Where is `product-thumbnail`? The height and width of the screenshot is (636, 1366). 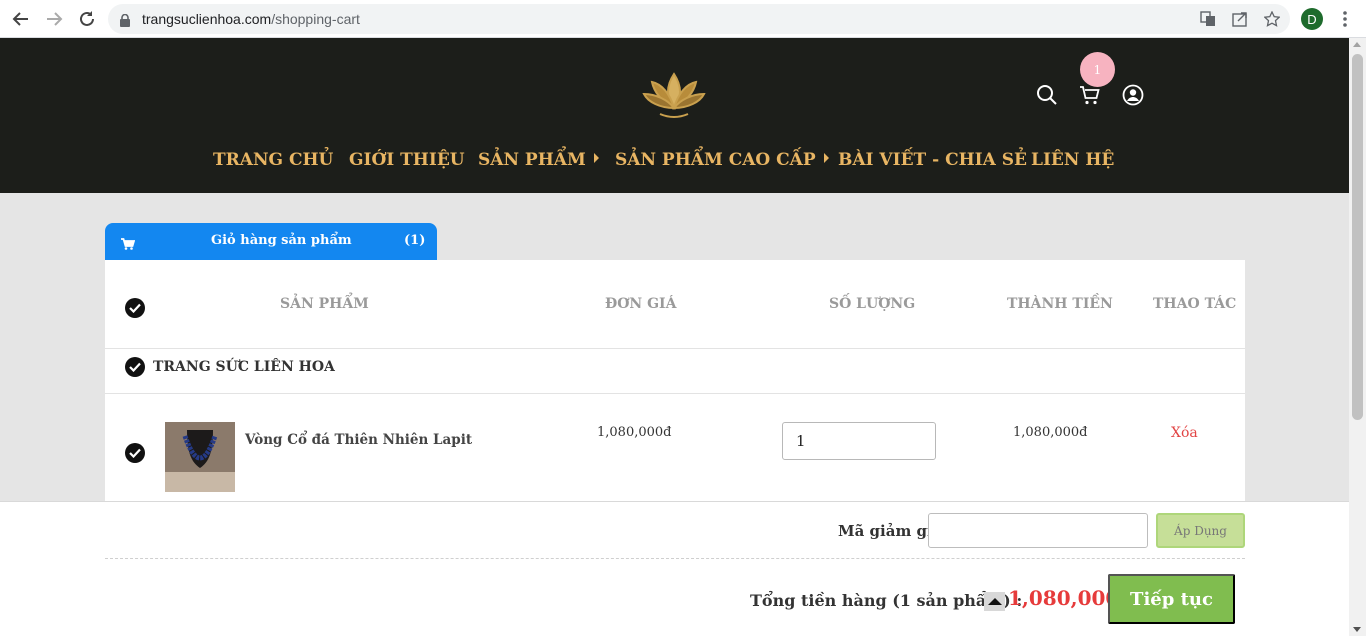 product-thumbnail is located at coordinates (200, 457).